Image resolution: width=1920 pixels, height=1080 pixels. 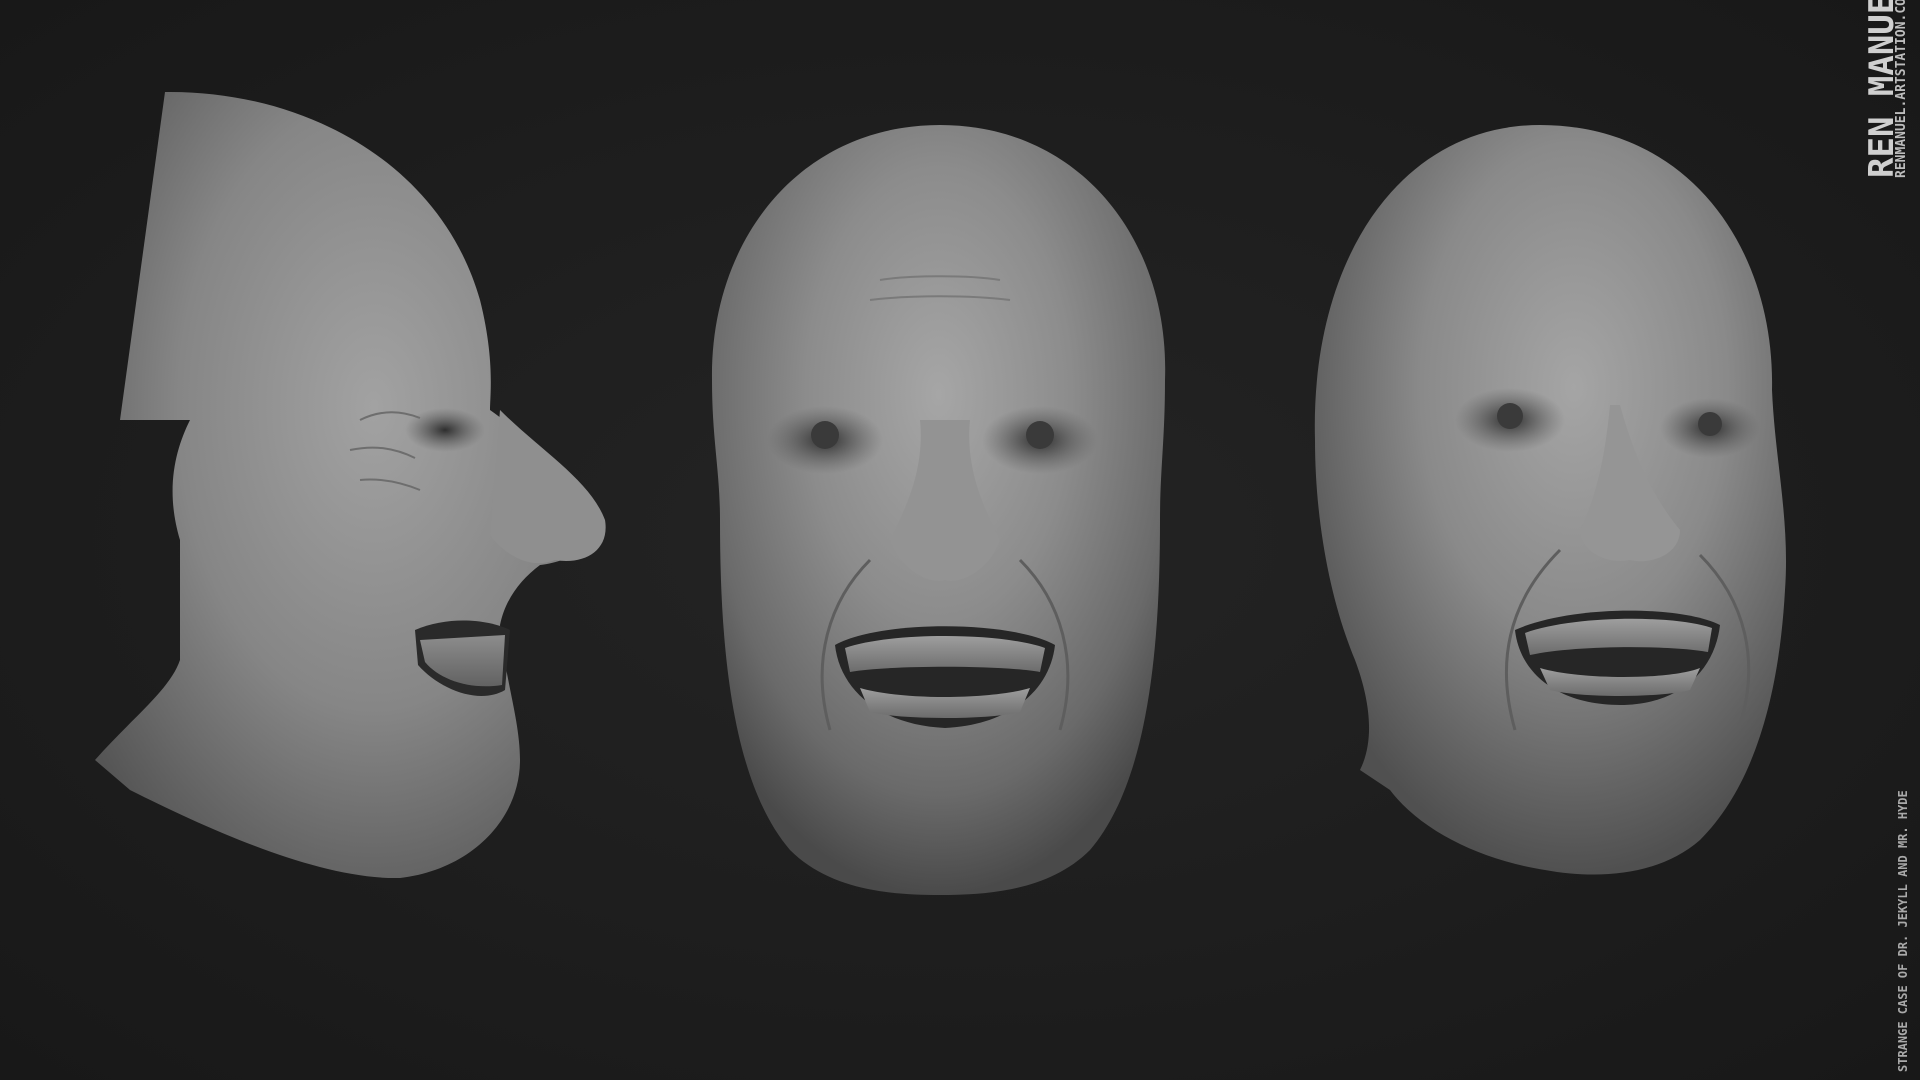 I want to click on artist-website: RENMANUEL.ARTSTATION.COM, so click(x=1901, y=89).